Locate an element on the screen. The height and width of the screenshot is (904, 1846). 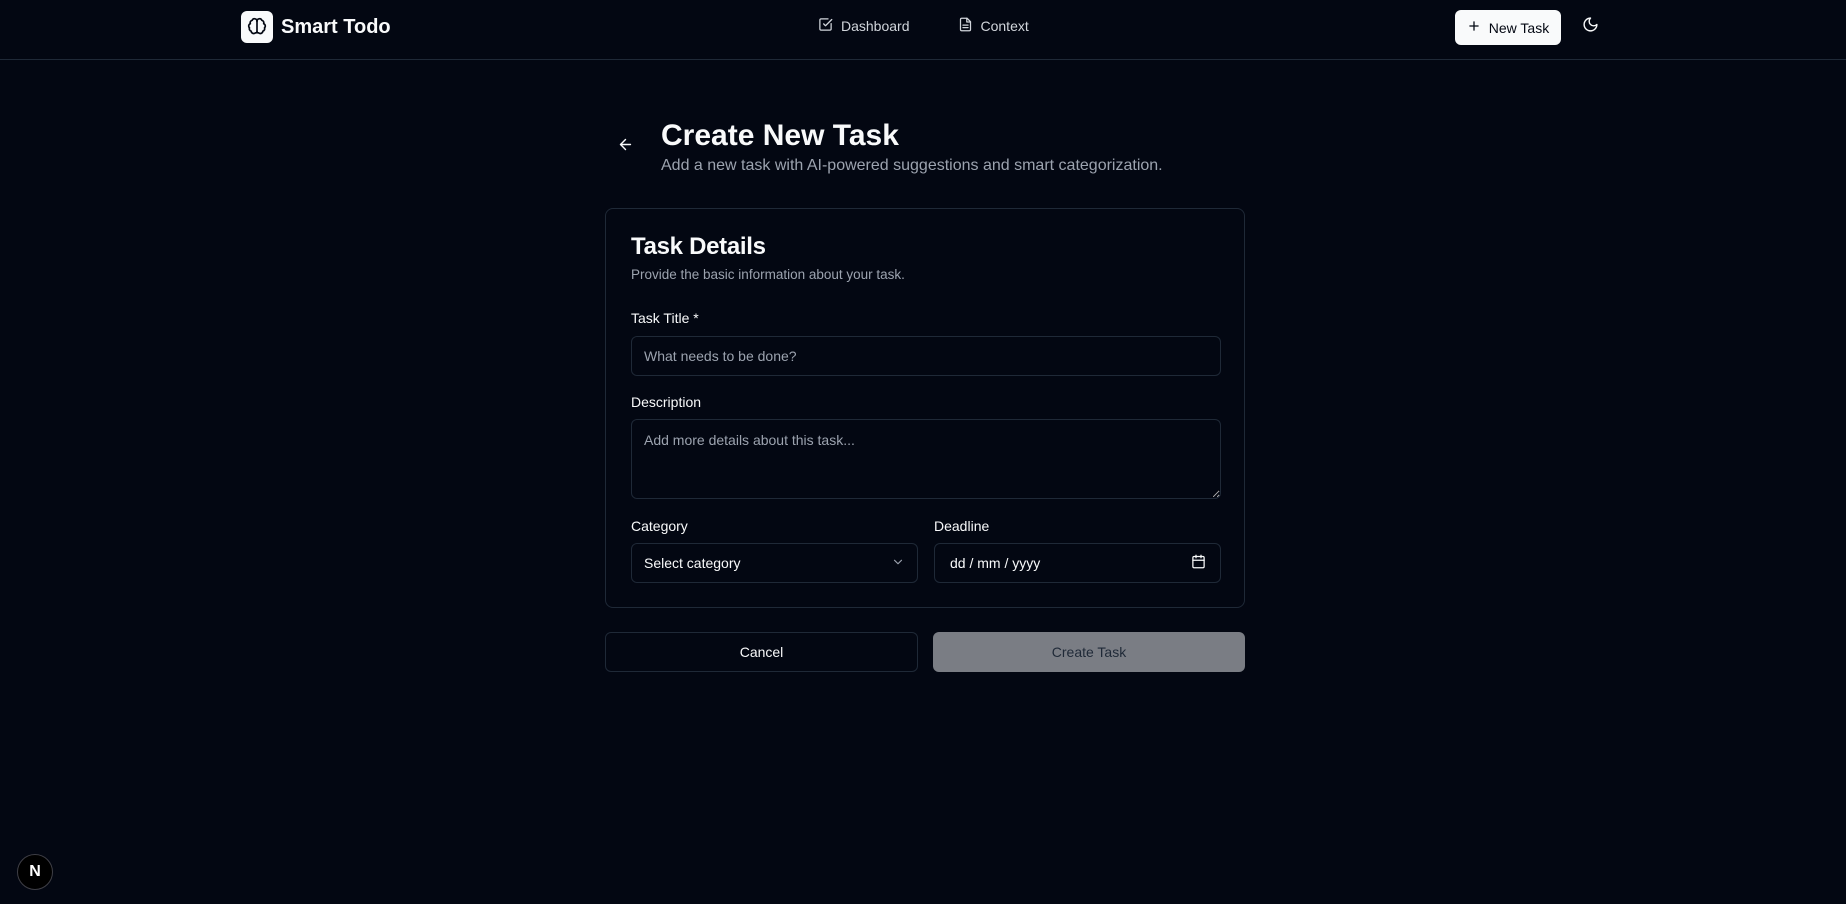
plus-icon is located at coordinates (1474, 27).